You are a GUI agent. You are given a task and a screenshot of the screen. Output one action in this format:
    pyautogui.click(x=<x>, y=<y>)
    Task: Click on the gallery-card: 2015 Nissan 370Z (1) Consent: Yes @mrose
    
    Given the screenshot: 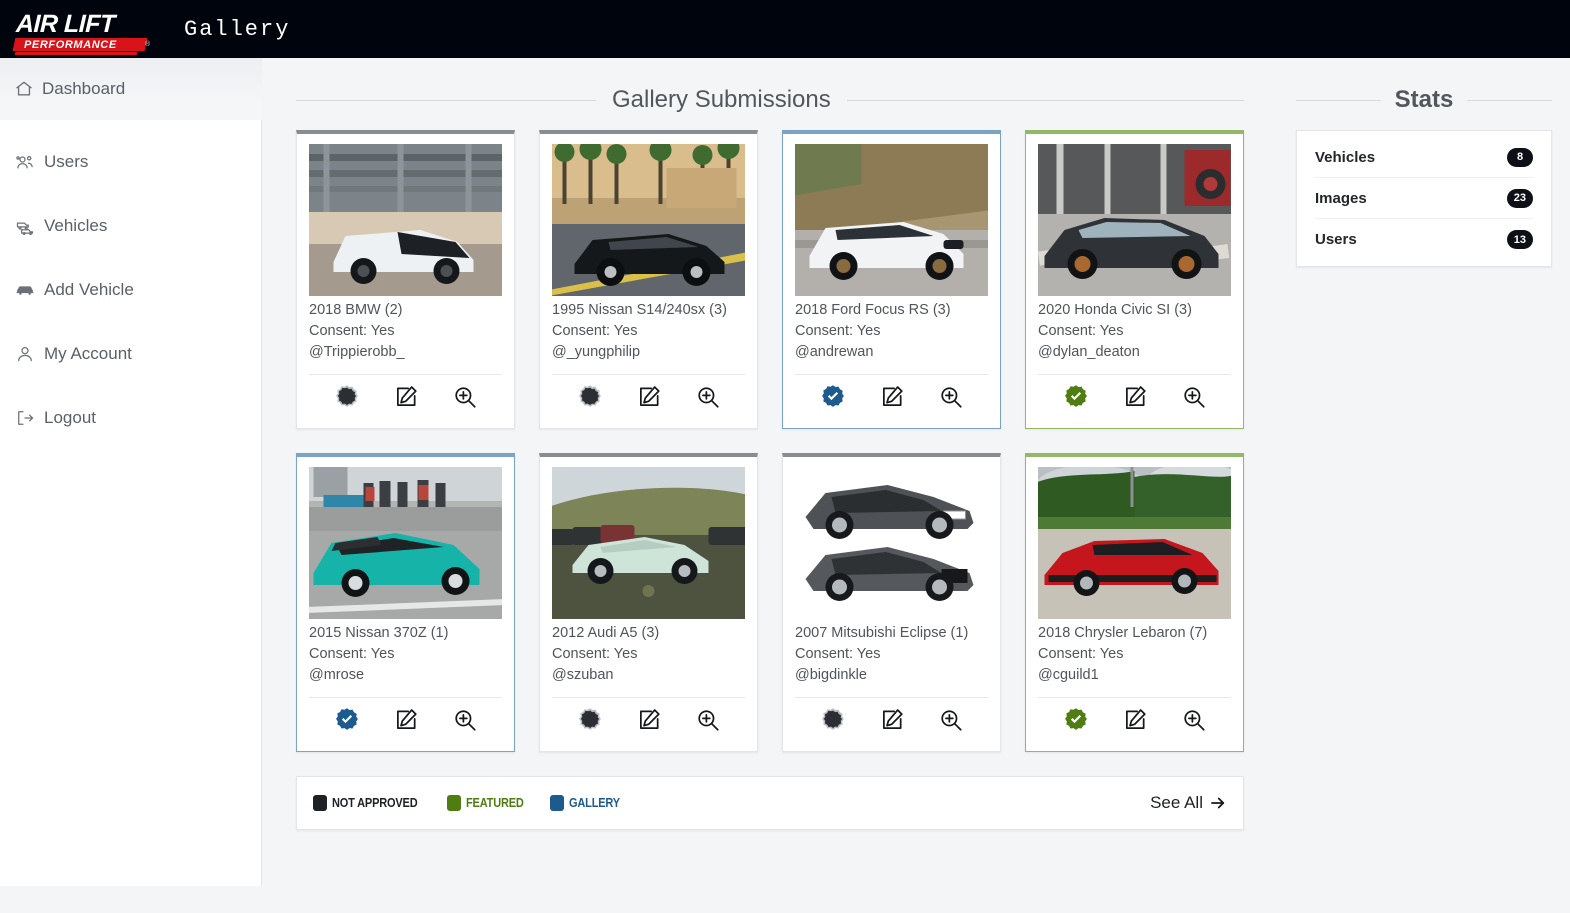 What is the action you would take?
    pyautogui.click(x=405, y=602)
    